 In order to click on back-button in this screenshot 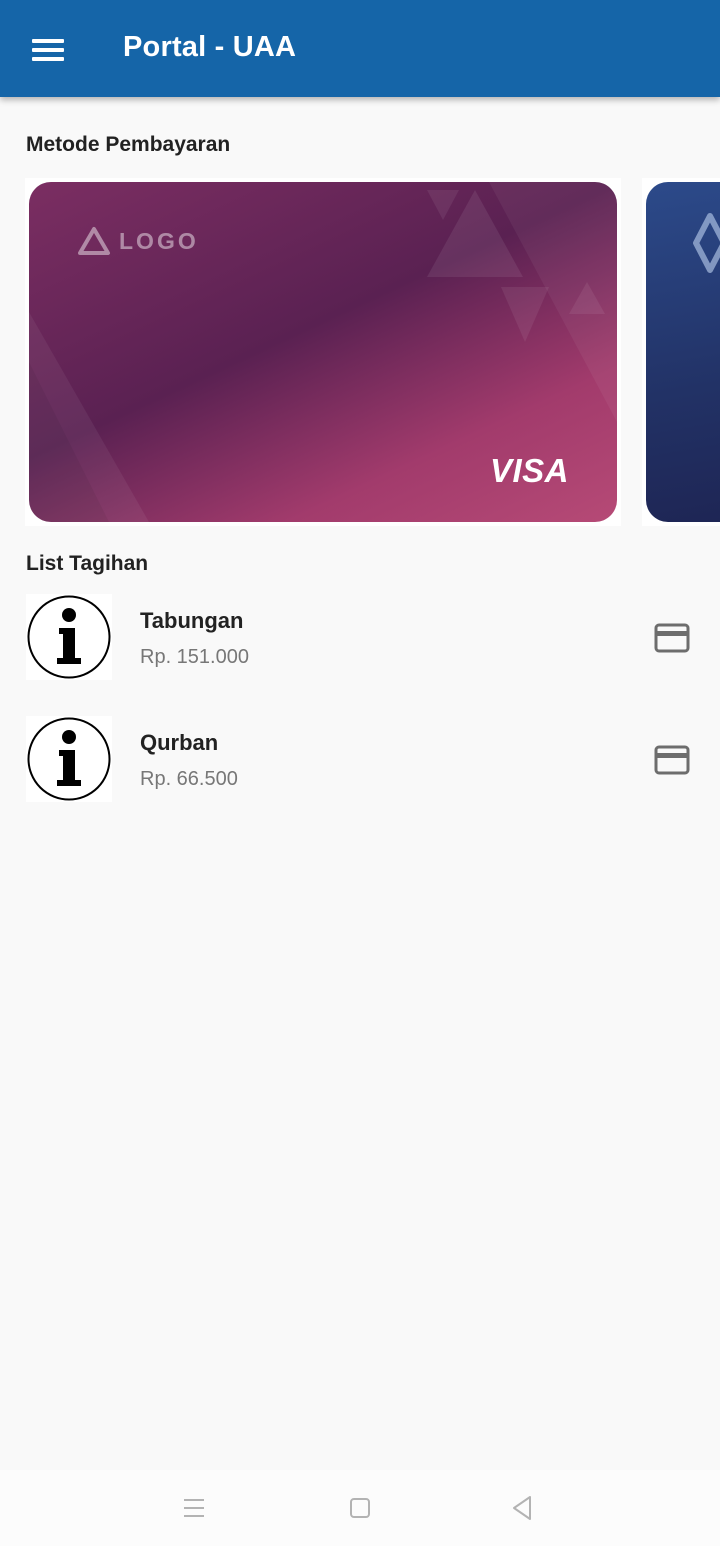, I will do `click(522, 1508)`.